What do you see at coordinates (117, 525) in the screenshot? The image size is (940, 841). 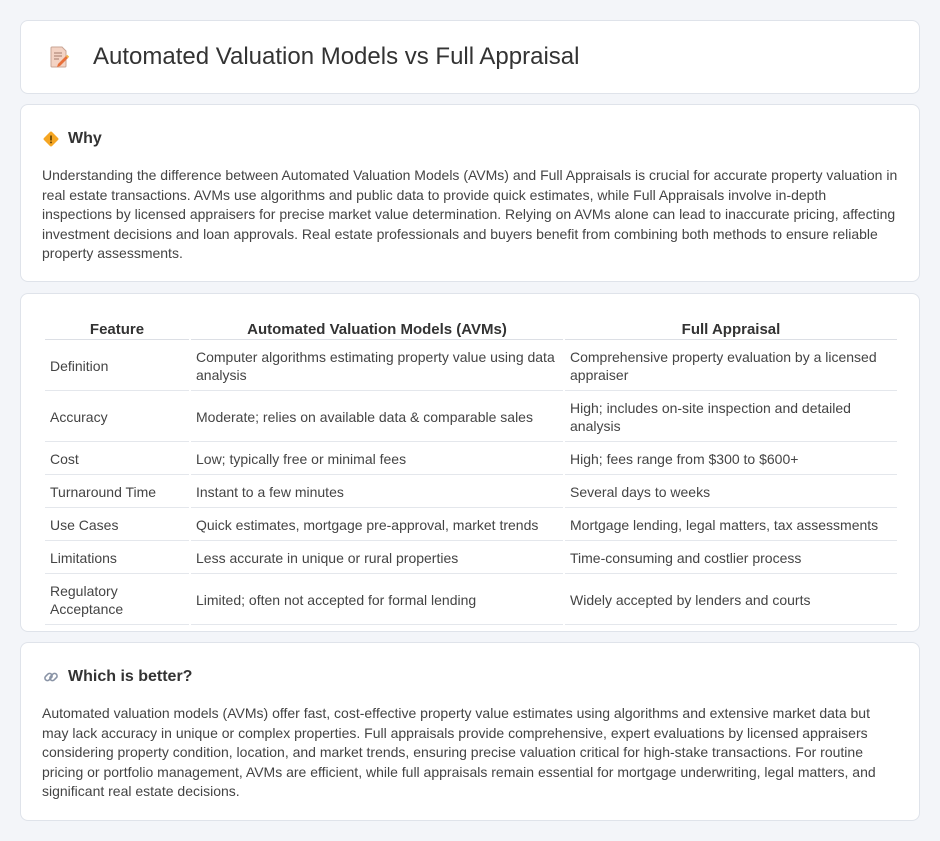 I see `row-feature: Use Cases` at bounding box center [117, 525].